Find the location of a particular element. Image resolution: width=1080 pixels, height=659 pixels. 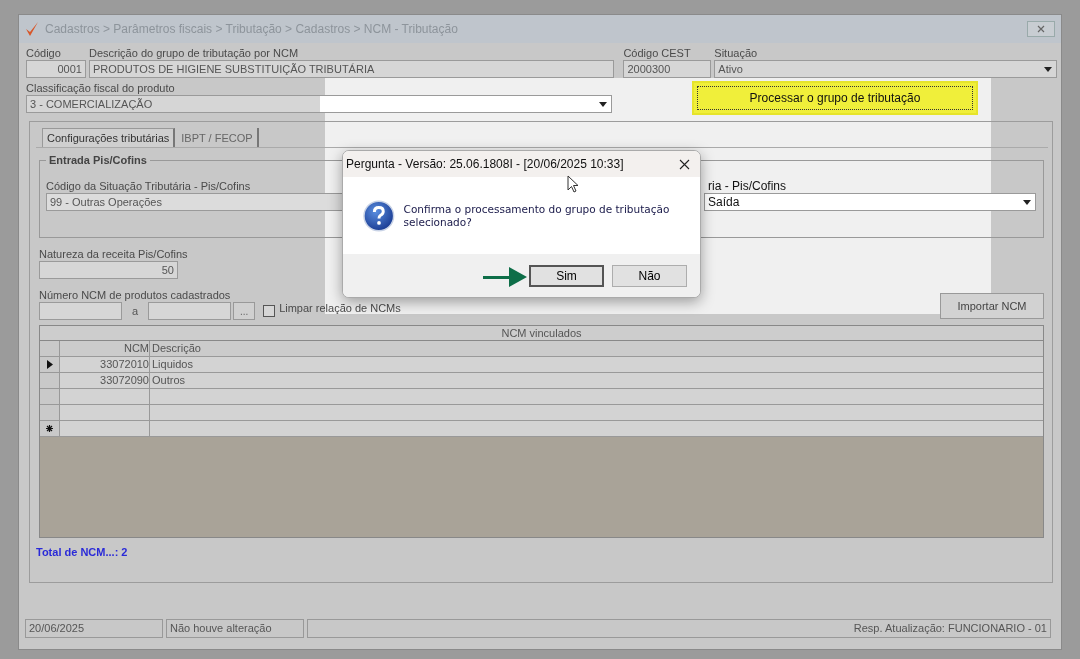

field-label: Código da Situação Tributária - Pis/Cofins is located at coordinates (148, 186).